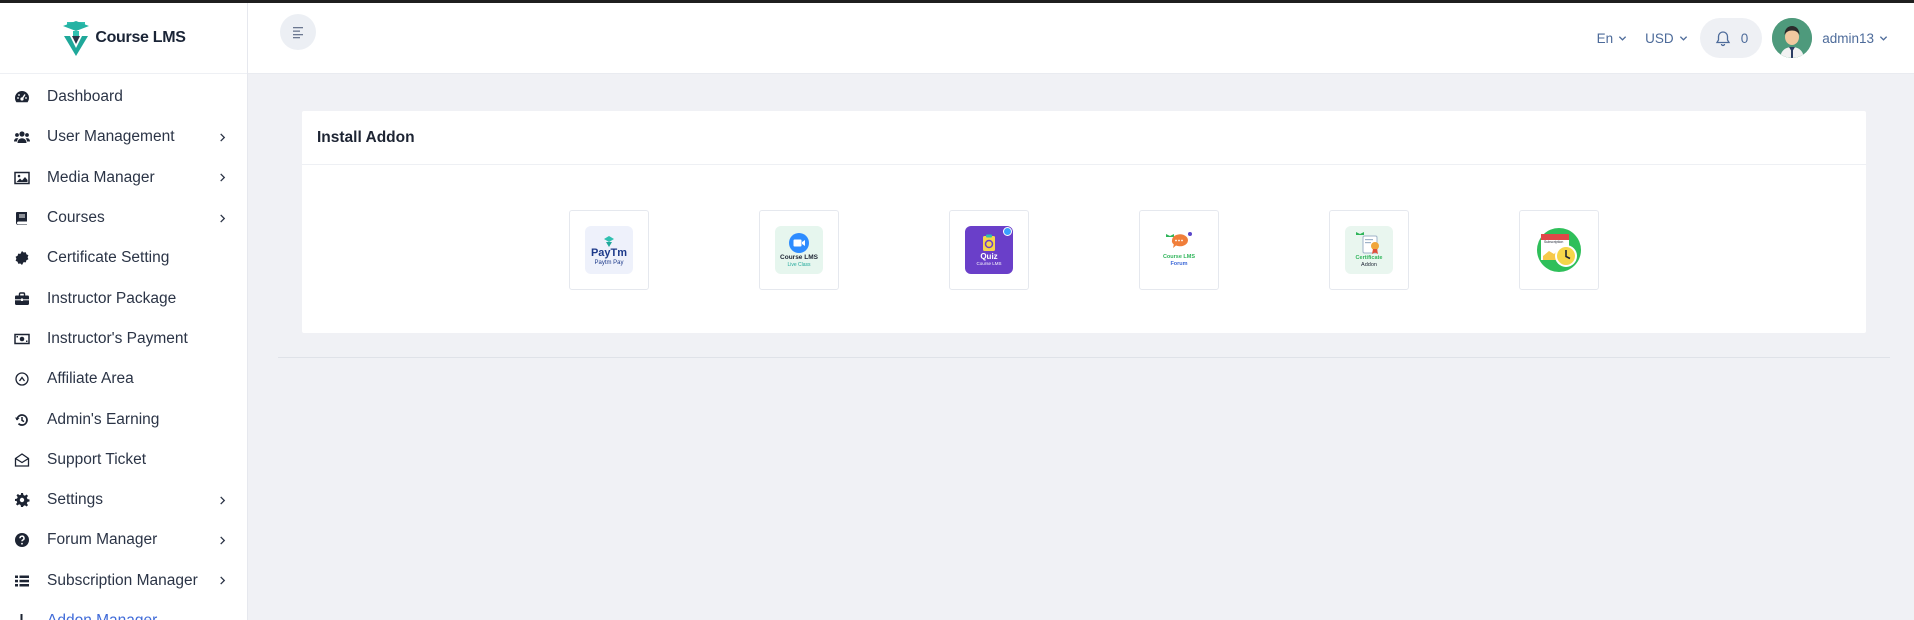  Describe the element at coordinates (22, 218) in the screenshot. I see `book-icon` at that location.